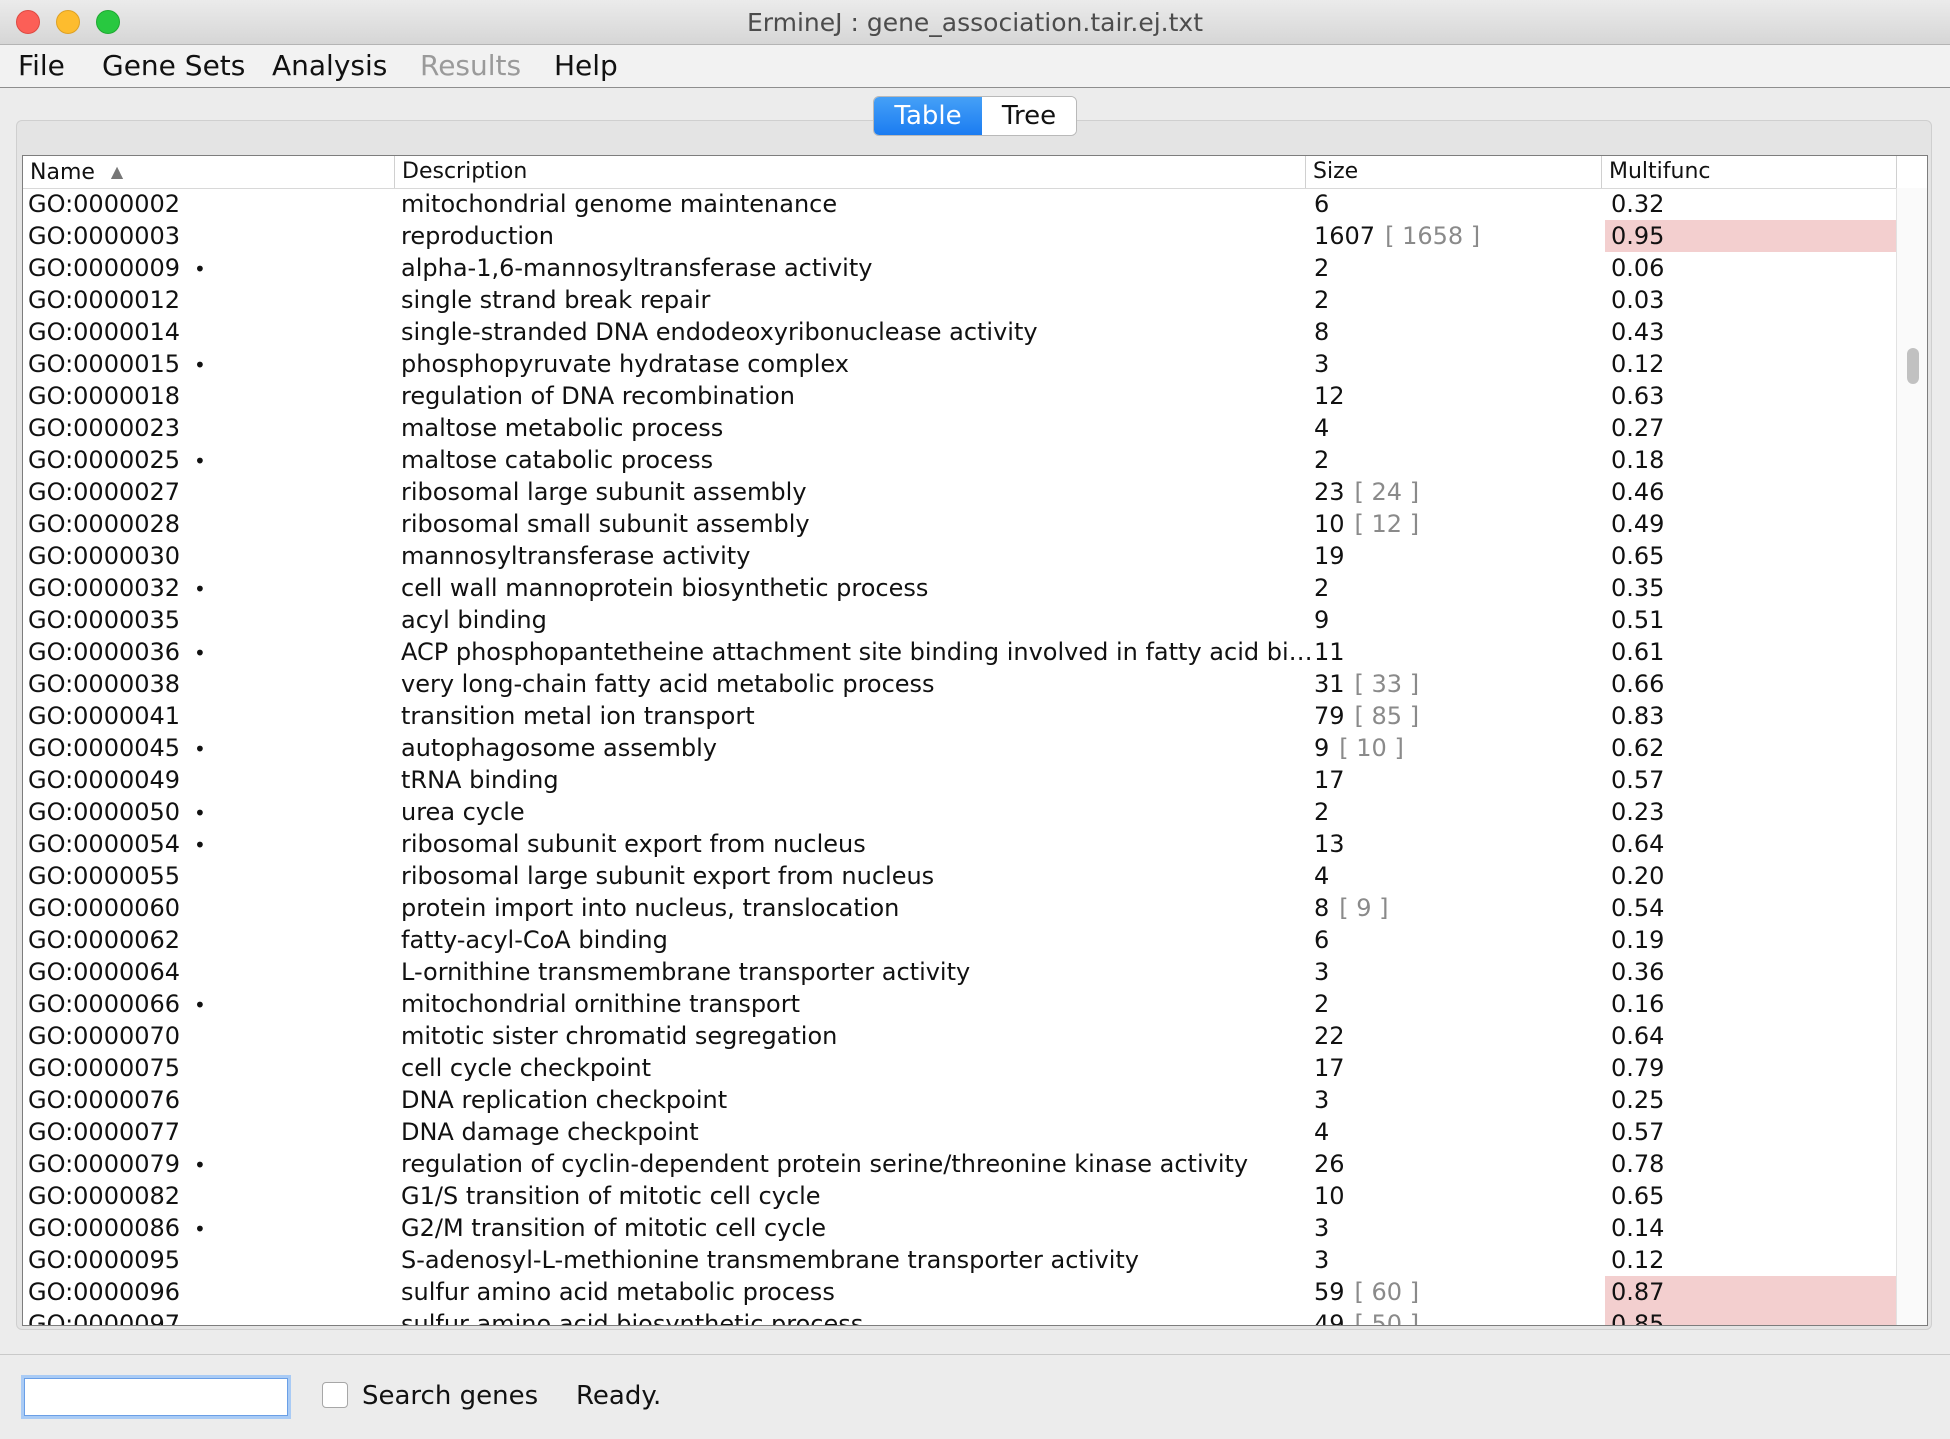 The width and height of the screenshot is (1950, 1439). I want to click on cell-multifunc: 0.23, so click(1638, 812).